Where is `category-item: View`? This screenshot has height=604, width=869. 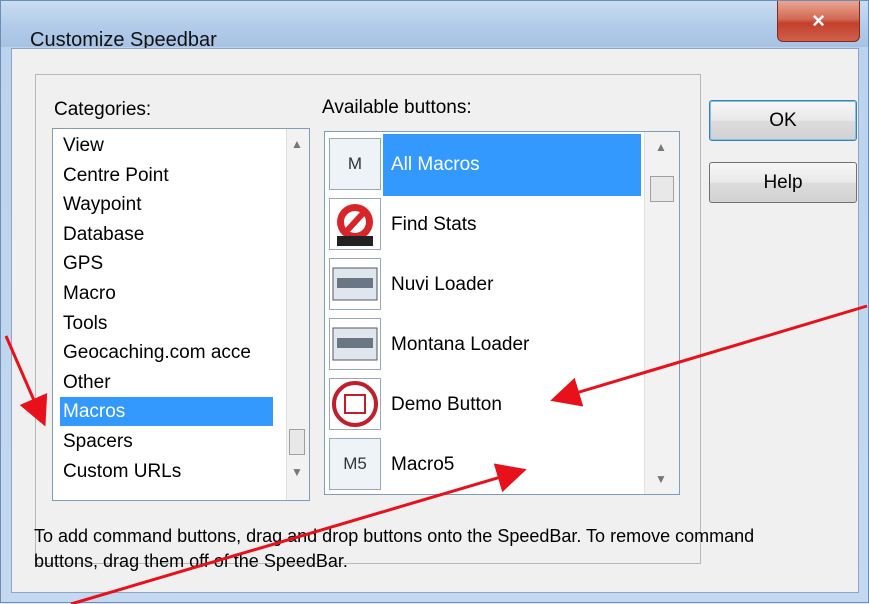 category-item: View is located at coordinates (83, 145).